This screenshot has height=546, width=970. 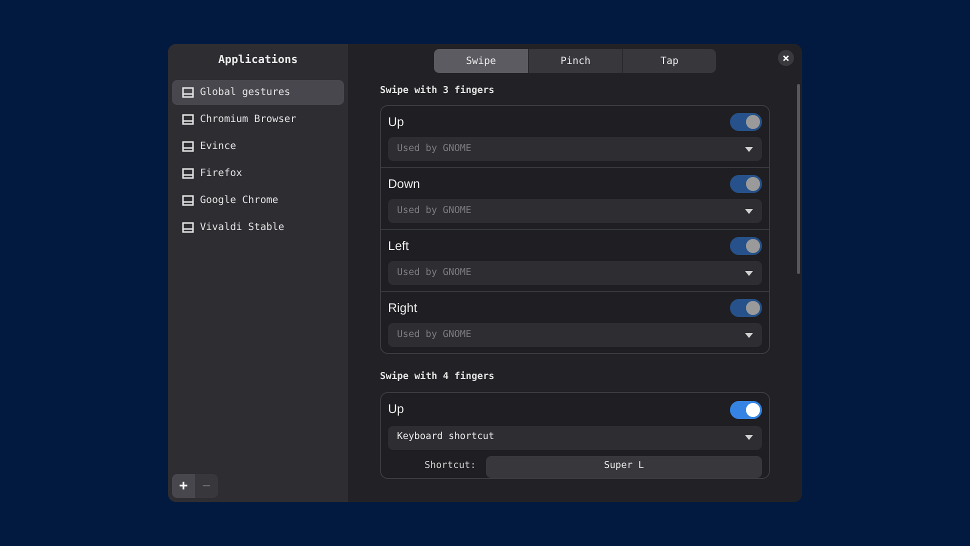 What do you see at coordinates (398, 246) in the screenshot?
I see `gesture-label: Left` at bounding box center [398, 246].